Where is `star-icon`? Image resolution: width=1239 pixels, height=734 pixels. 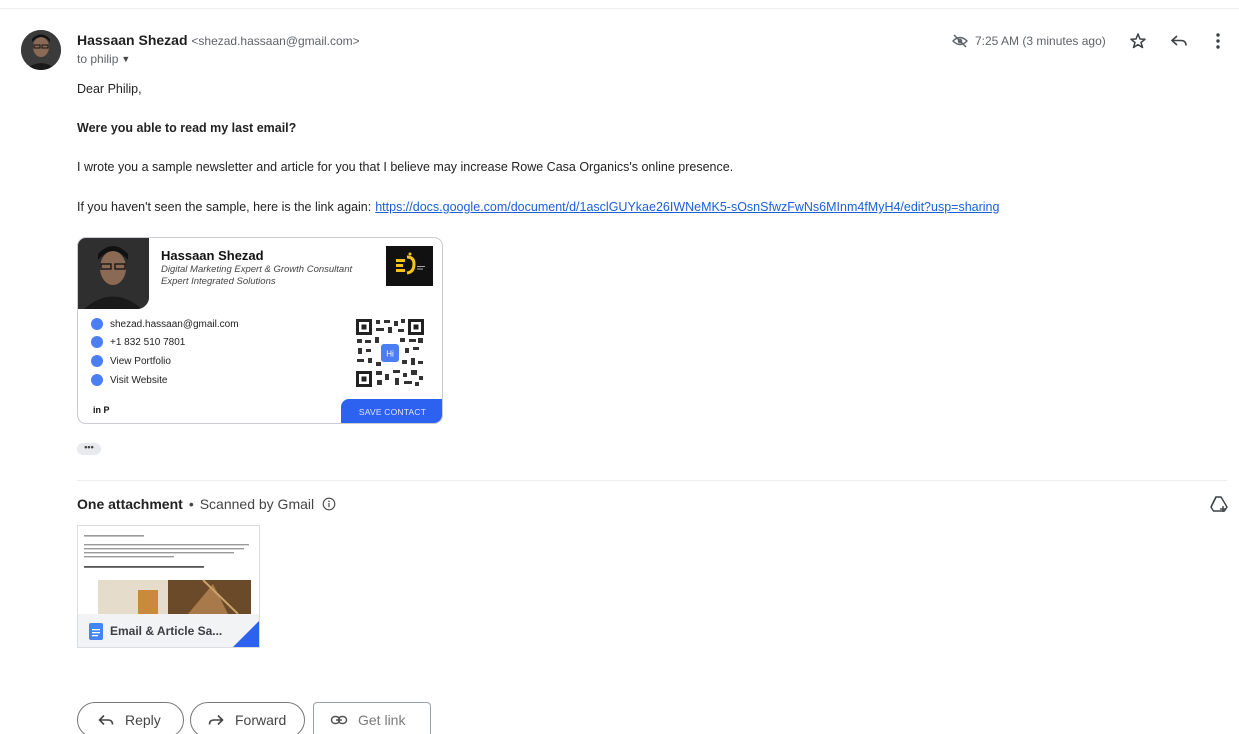
star-icon is located at coordinates (1138, 41).